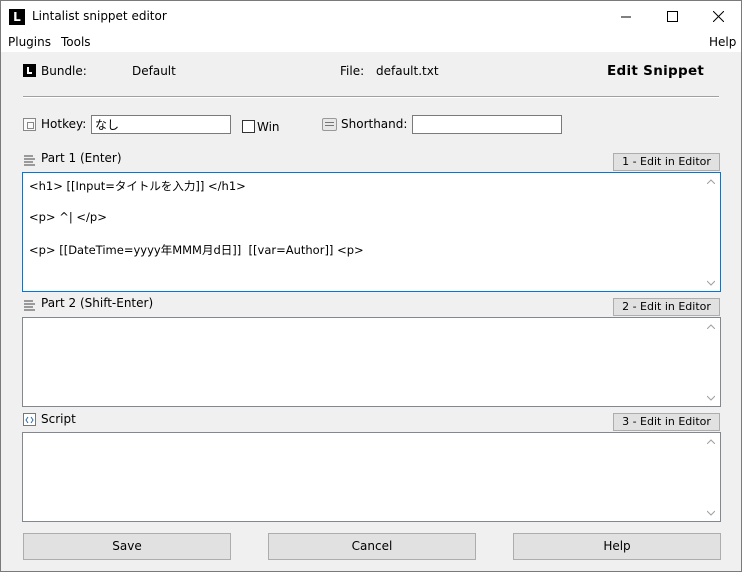 The height and width of the screenshot is (572, 742). I want to click on script-edit-button: 3 - Edit in Editor, so click(666, 422).